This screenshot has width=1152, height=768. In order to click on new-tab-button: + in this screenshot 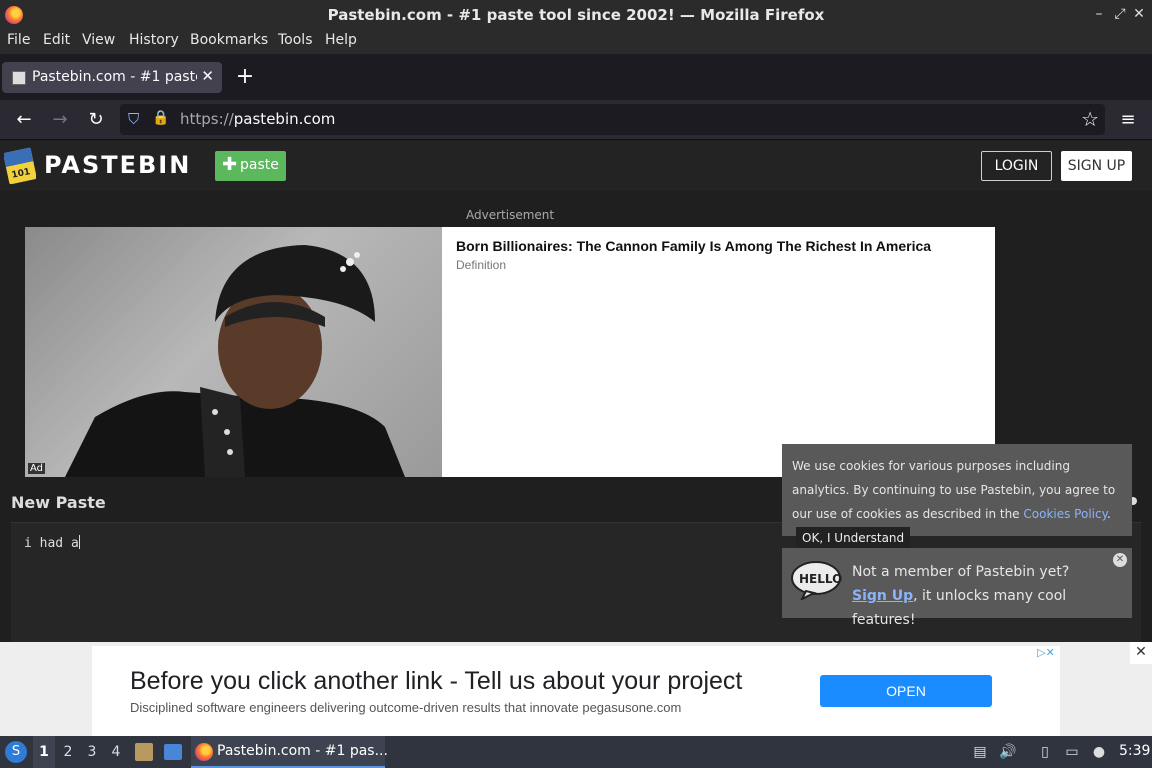, I will do `click(245, 77)`.